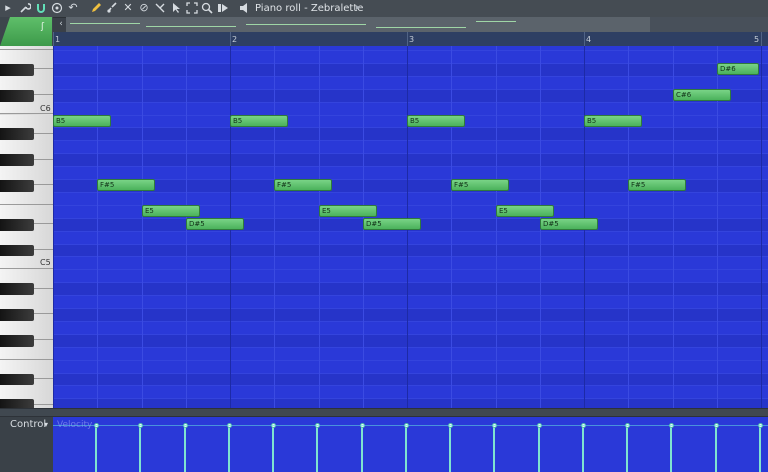 Image resolution: width=768 pixels, height=472 pixels. Describe the element at coordinates (28, 425) in the screenshot. I see `control-target-label: Control` at that location.